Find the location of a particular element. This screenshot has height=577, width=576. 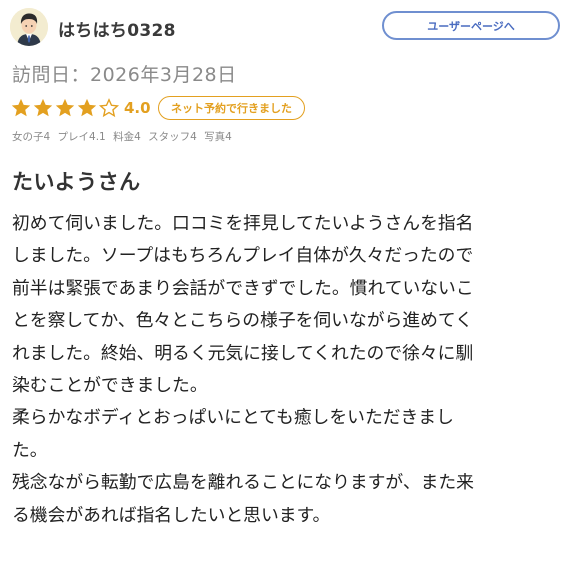

person-avatar-icon is located at coordinates (29, 27).